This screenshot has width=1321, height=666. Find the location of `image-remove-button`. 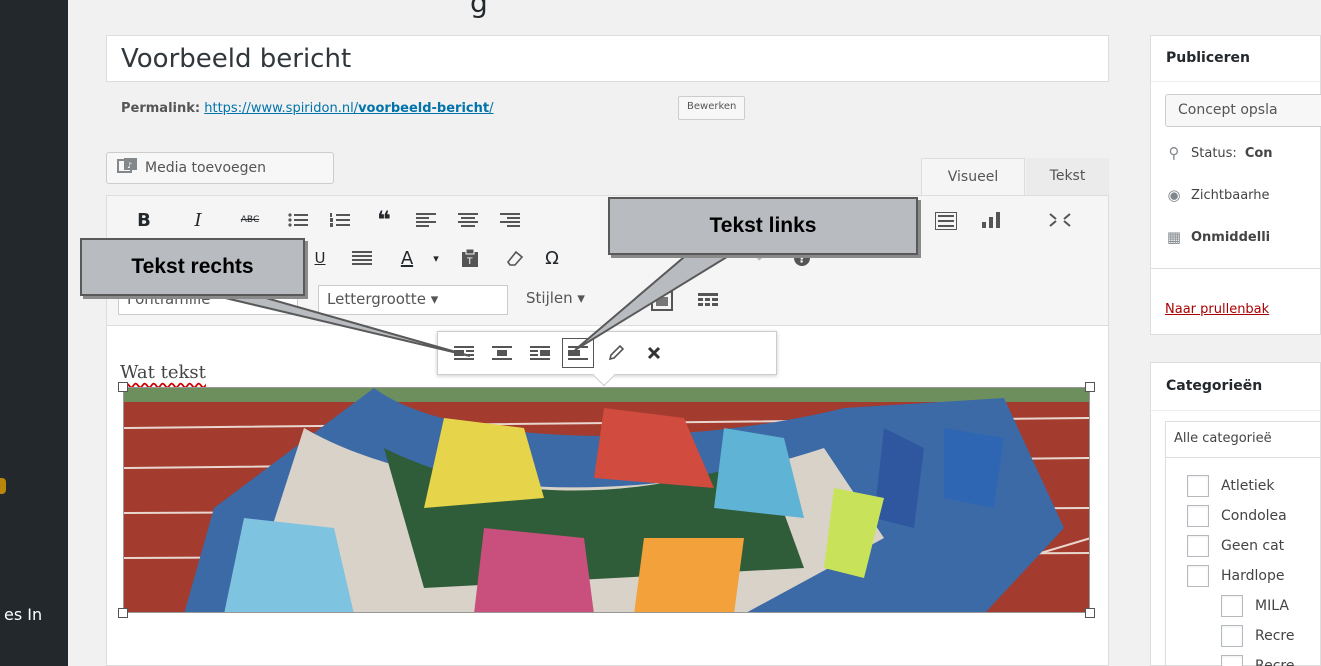

image-remove-button is located at coordinates (654, 353).